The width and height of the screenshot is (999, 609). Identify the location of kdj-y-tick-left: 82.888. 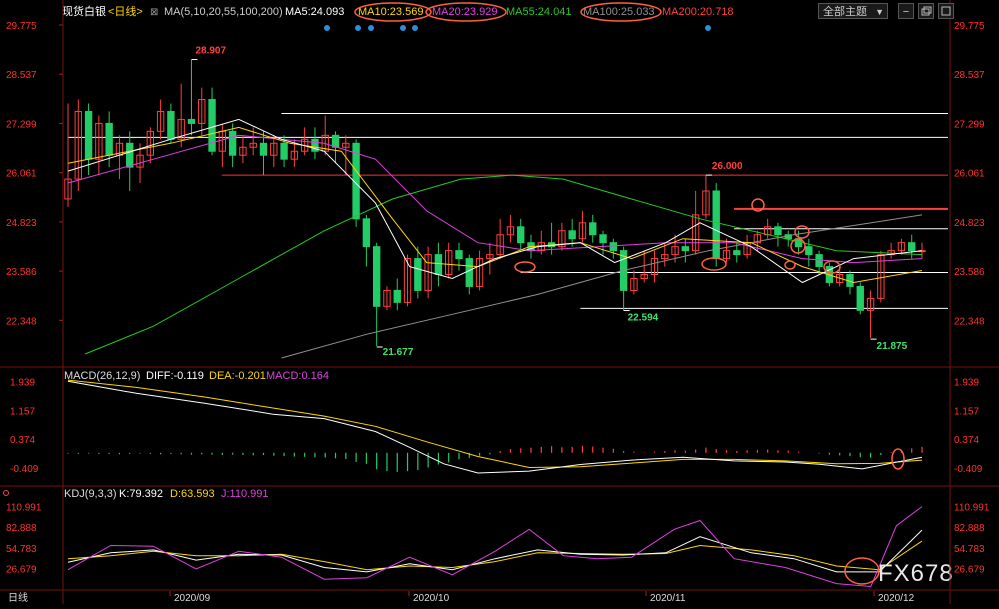
(21, 528).